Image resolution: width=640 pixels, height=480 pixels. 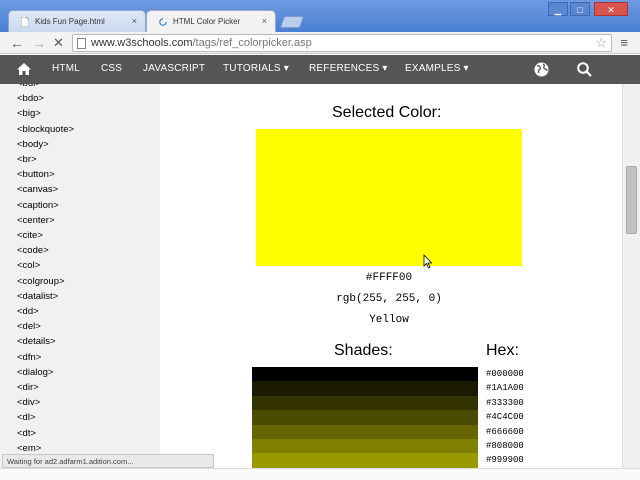 What do you see at coordinates (28, 265) in the screenshot?
I see `sidebar-tag-link: <col>` at bounding box center [28, 265].